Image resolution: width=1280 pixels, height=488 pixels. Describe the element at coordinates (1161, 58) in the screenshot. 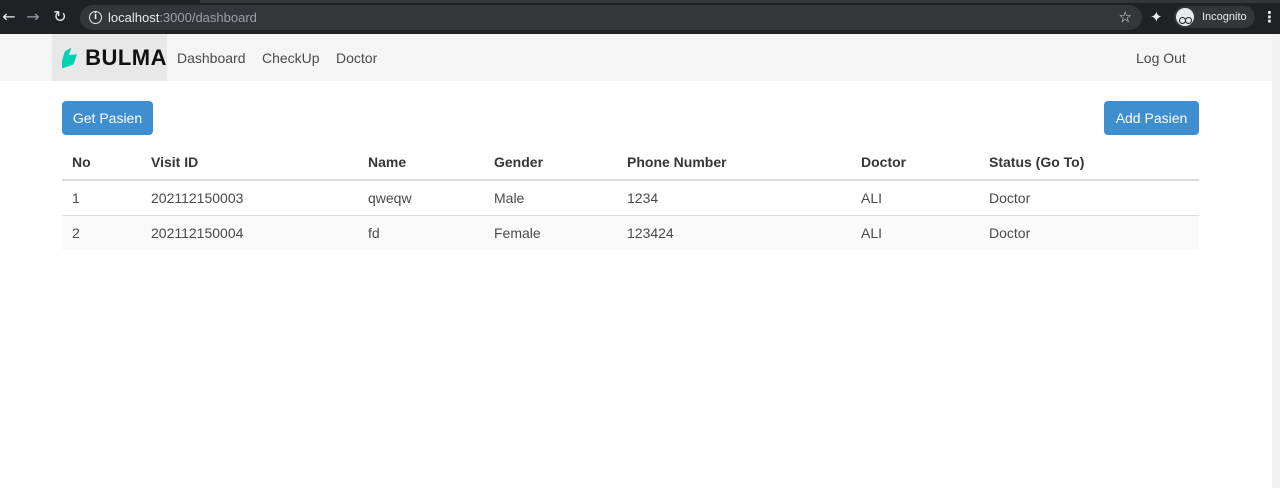

I see `logout-link: Log Out` at that location.